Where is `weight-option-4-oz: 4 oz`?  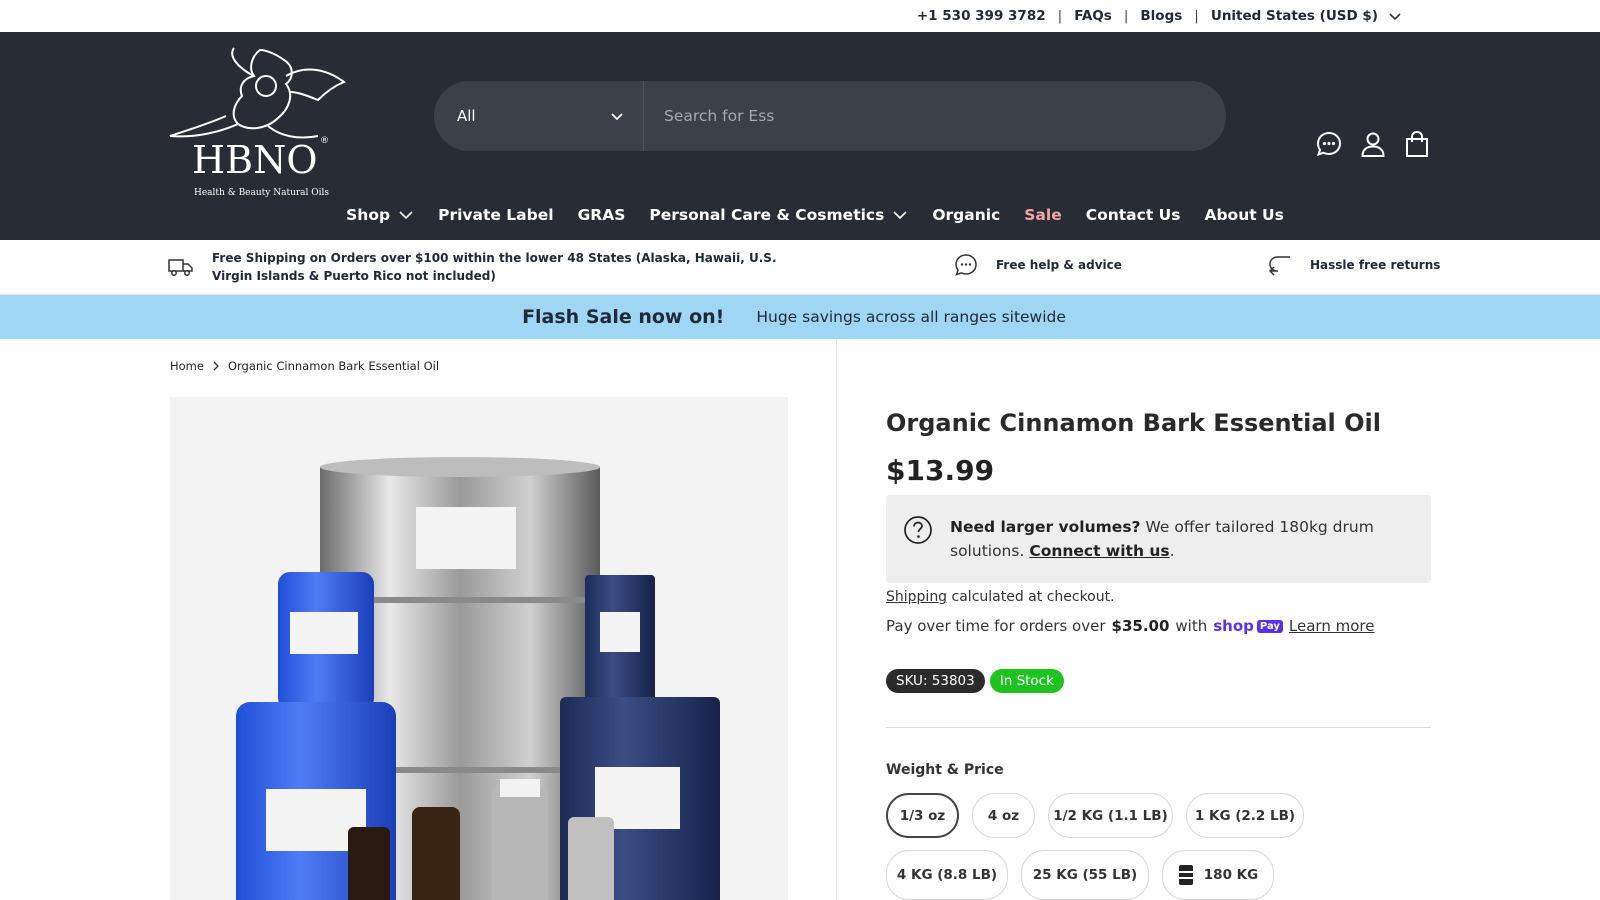 weight-option-4-oz: 4 oz is located at coordinates (1003, 815).